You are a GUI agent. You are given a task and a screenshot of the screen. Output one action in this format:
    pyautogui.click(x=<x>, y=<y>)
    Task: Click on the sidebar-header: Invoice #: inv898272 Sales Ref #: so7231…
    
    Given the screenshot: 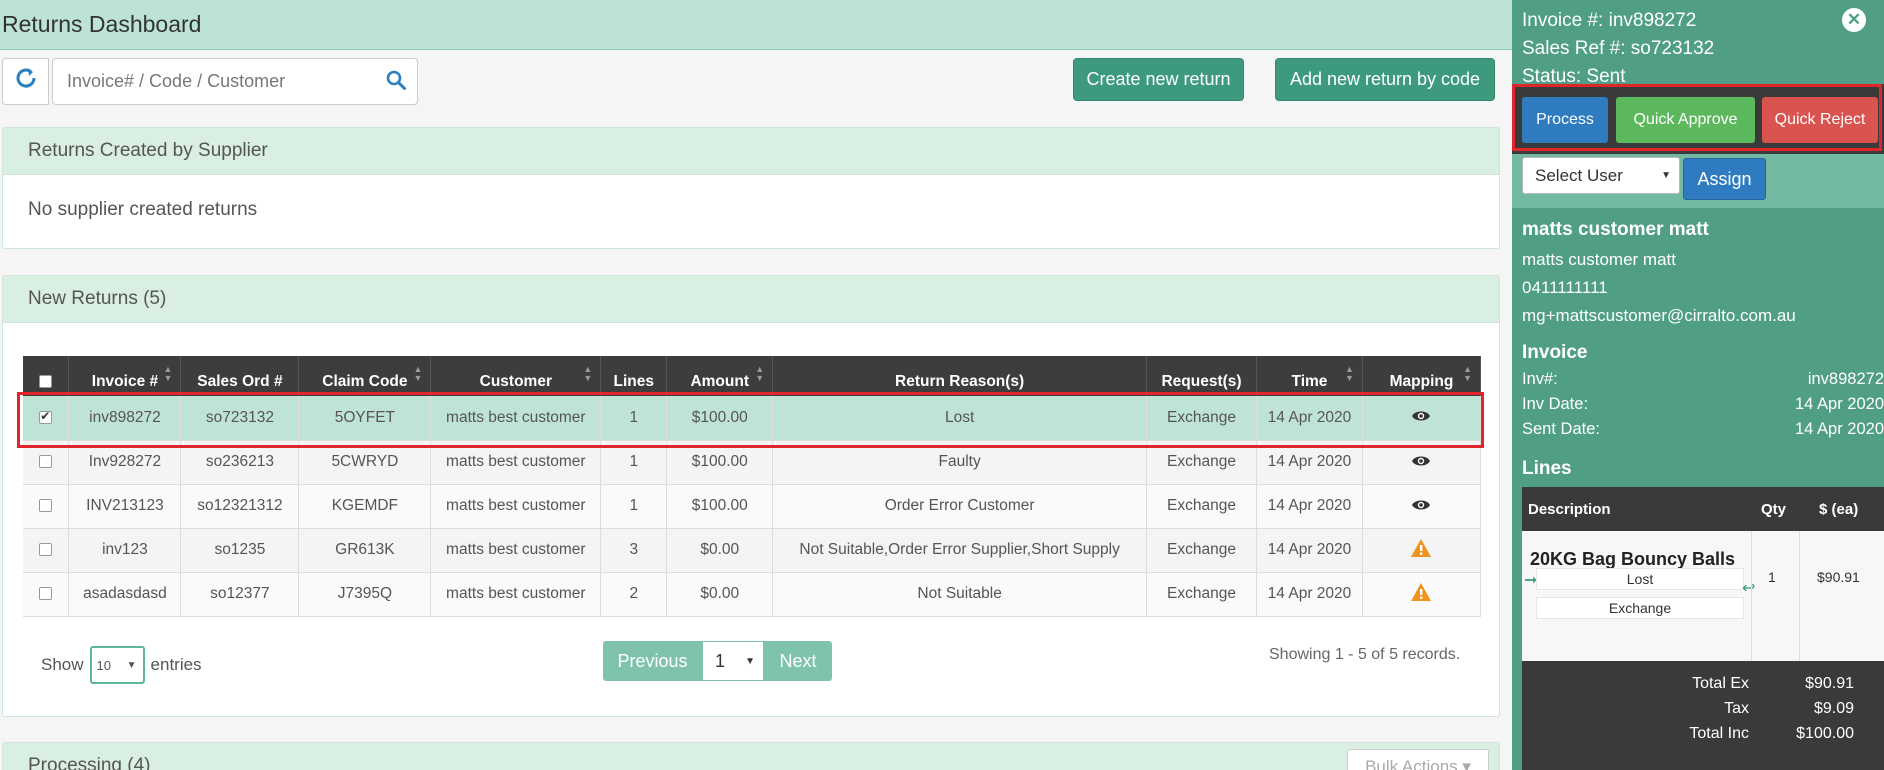 What is the action you would take?
    pyautogui.click(x=1698, y=45)
    